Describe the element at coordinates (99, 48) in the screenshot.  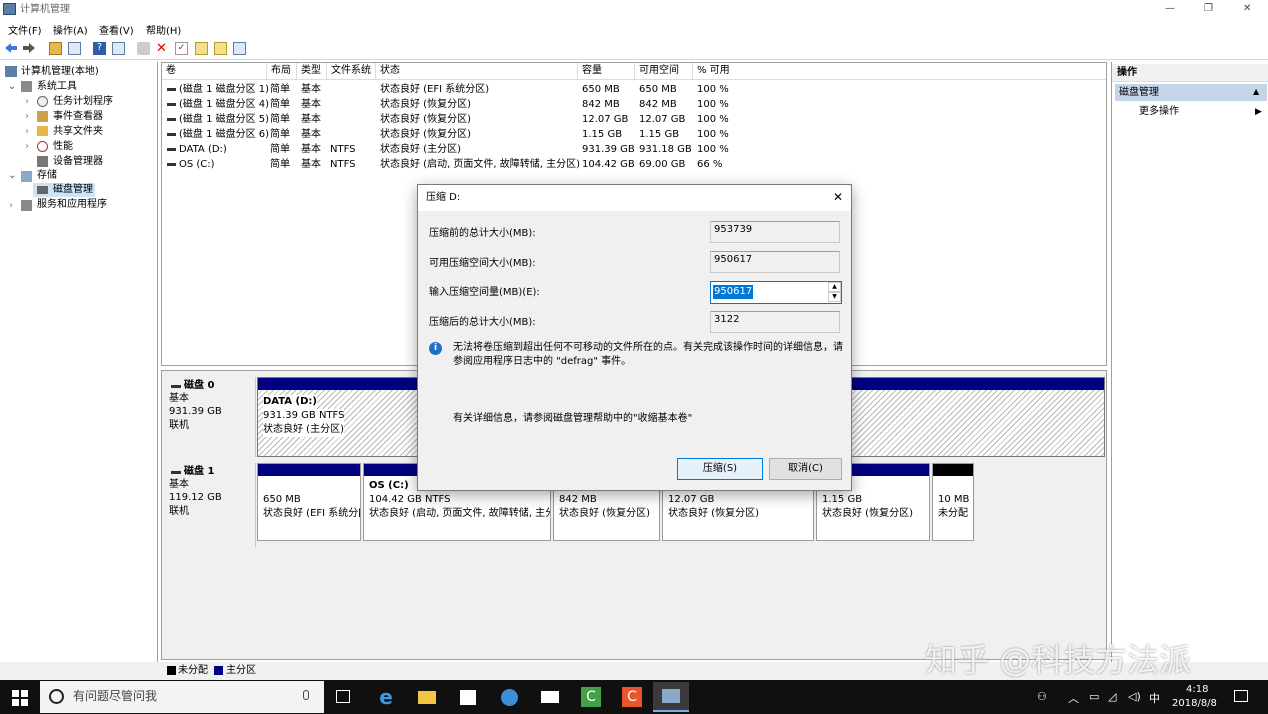
I see `help-icon: ?` at that location.